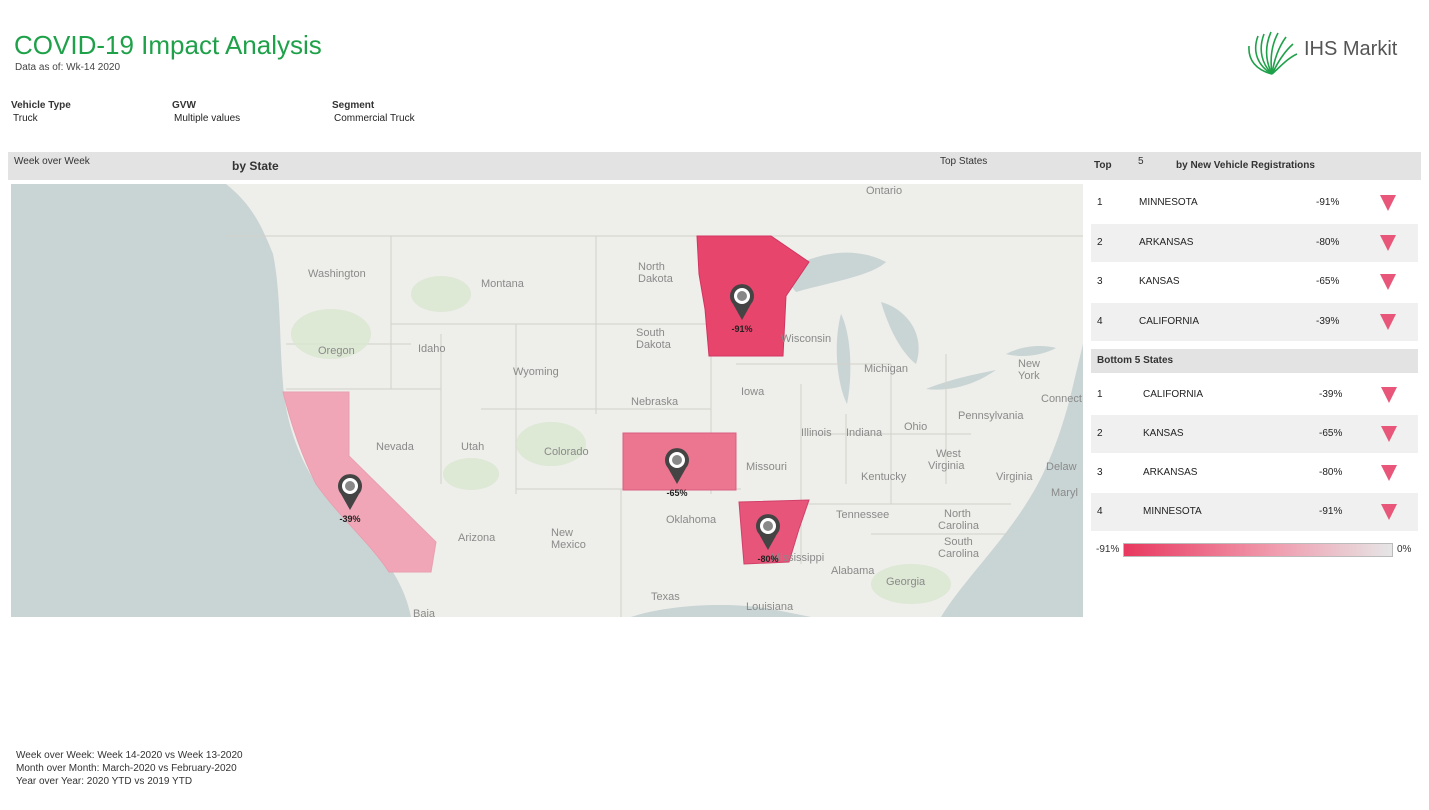 The image size is (1429, 810). What do you see at coordinates (1029, 364) in the screenshot?
I see `map-label: New` at bounding box center [1029, 364].